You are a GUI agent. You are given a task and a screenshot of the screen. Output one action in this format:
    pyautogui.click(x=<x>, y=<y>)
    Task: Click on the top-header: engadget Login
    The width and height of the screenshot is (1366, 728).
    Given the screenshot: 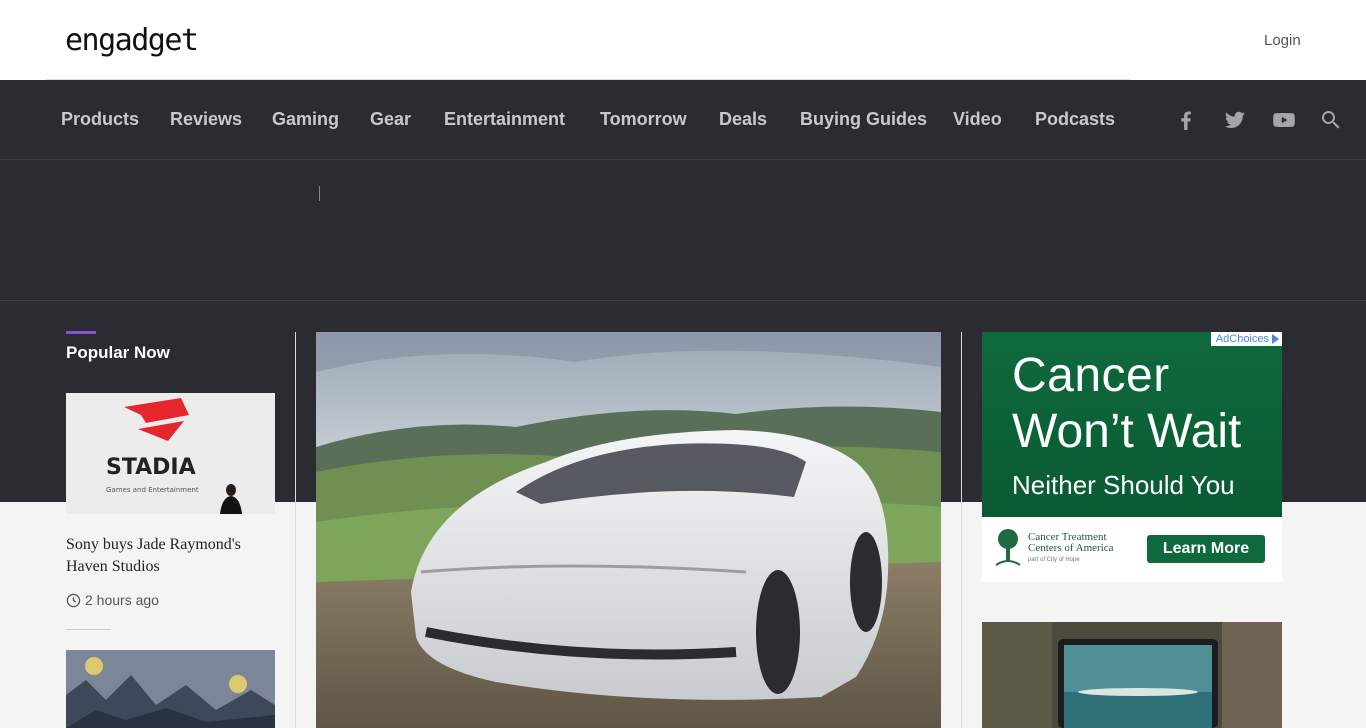 What is the action you would take?
    pyautogui.click(x=683, y=40)
    